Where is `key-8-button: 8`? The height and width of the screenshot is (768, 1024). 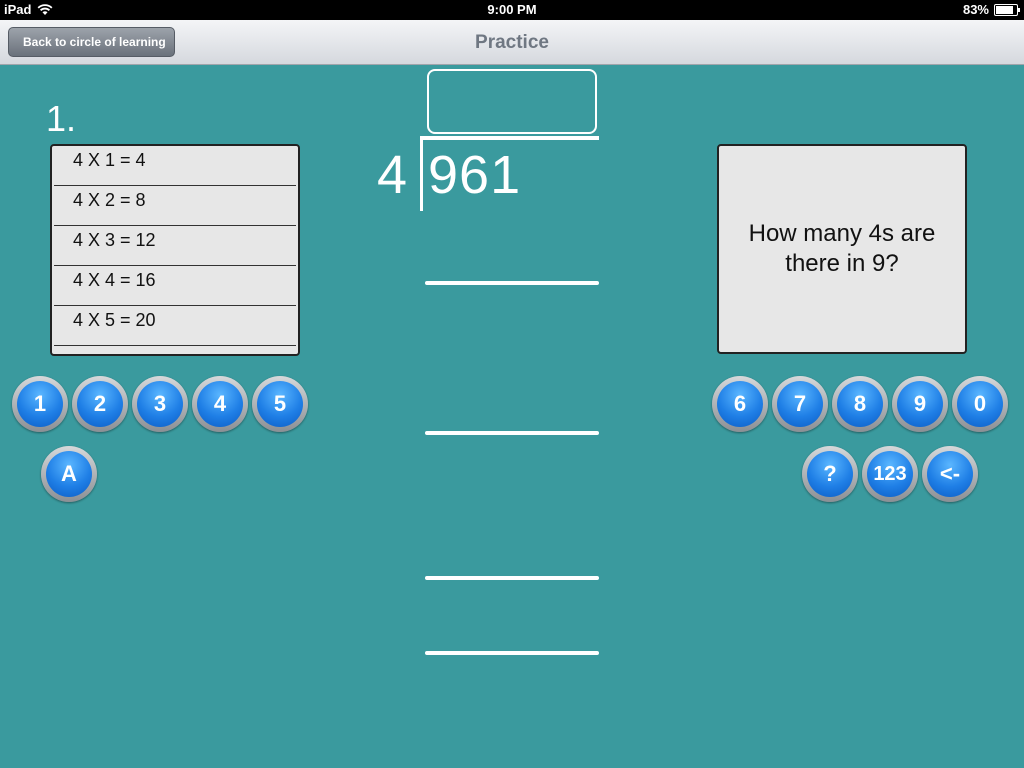 key-8-button: 8 is located at coordinates (860, 404).